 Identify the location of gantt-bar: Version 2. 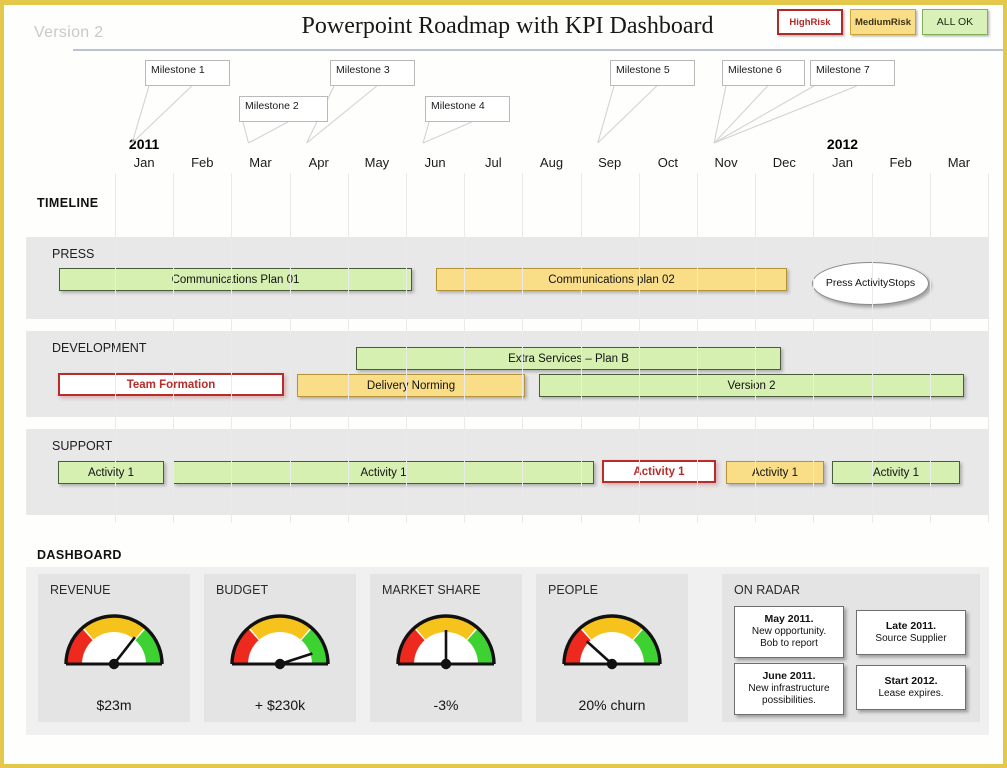
(751, 385).